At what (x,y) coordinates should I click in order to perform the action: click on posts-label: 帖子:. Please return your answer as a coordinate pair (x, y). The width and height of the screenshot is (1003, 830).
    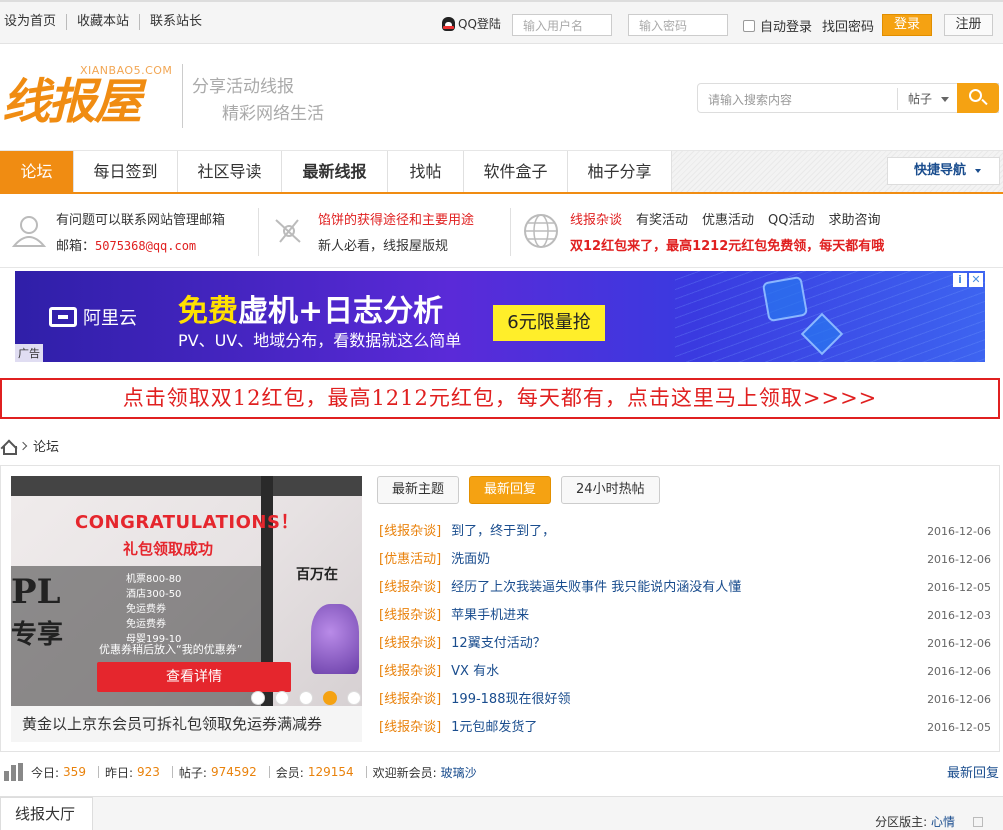
    Looking at the image, I should click on (192, 772).